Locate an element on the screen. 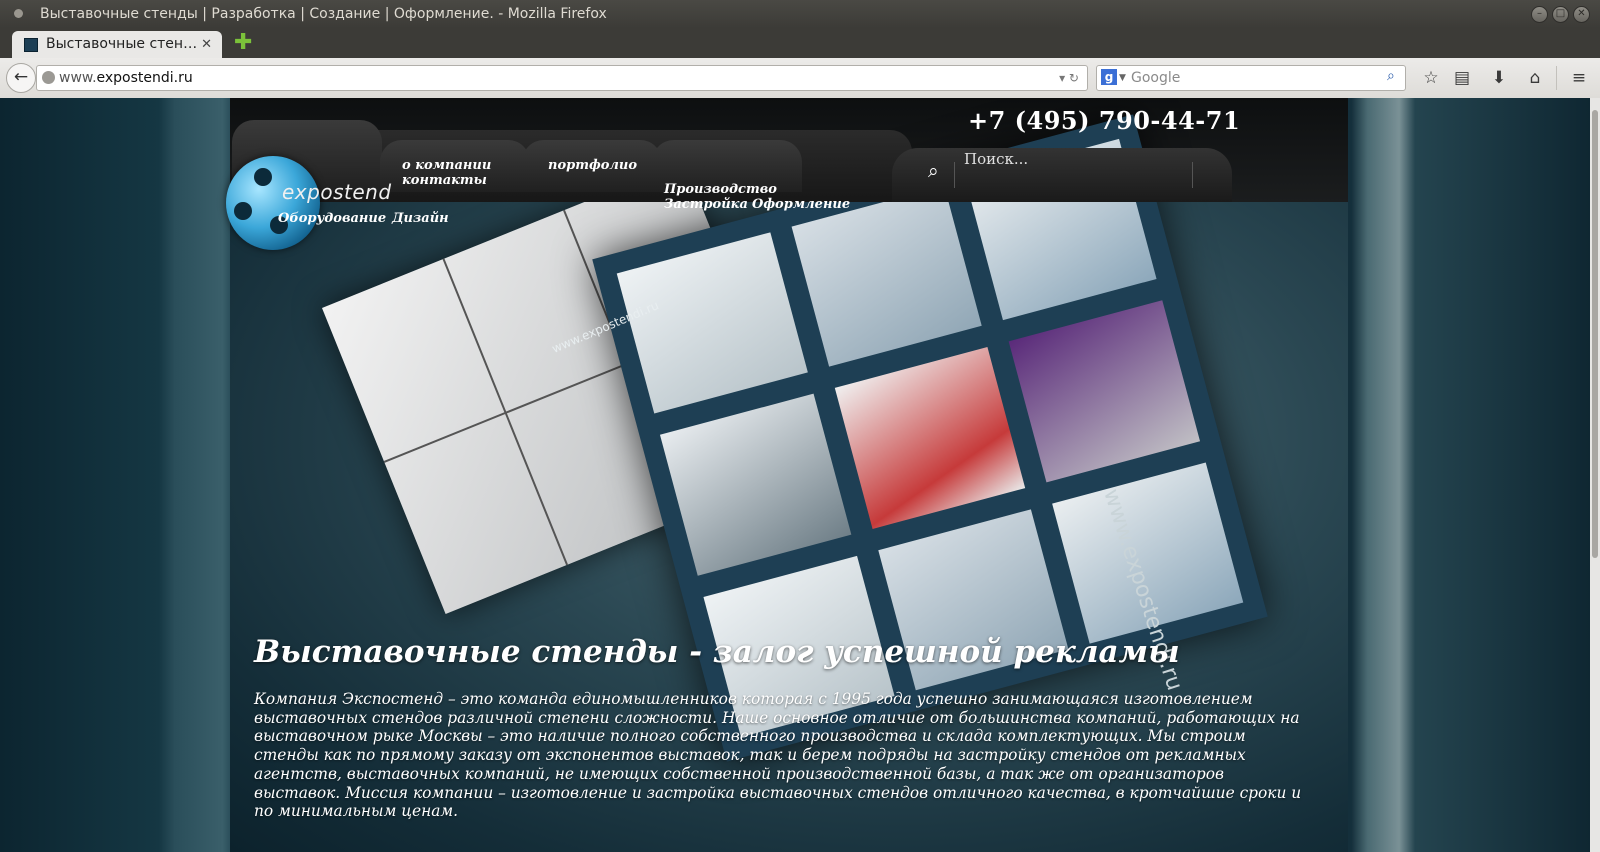 This screenshot has width=1600, height=852. logo-text: expostend is located at coordinates (337, 192).